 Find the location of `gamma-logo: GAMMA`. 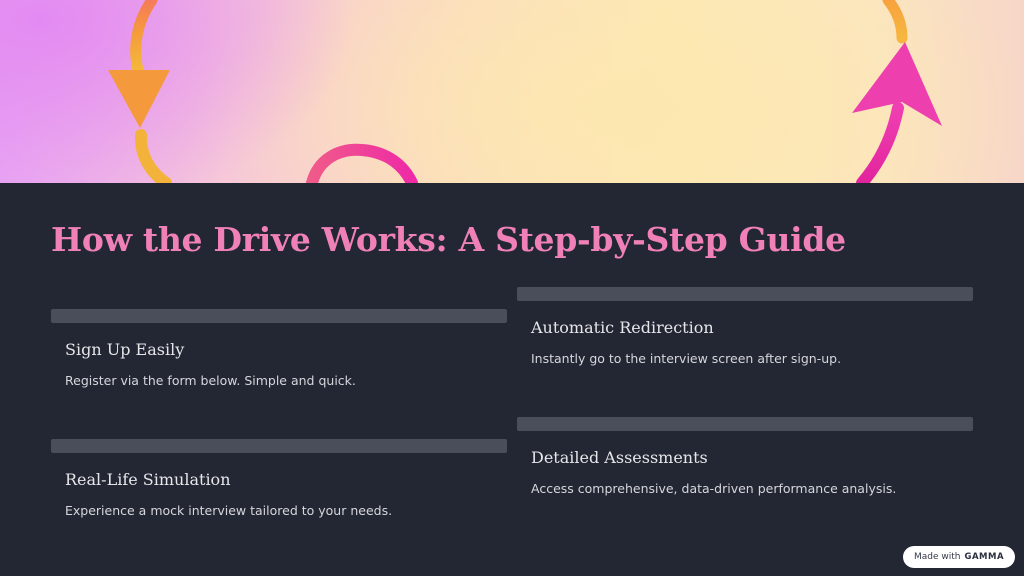

gamma-logo: GAMMA is located at coordinates (984, 557).